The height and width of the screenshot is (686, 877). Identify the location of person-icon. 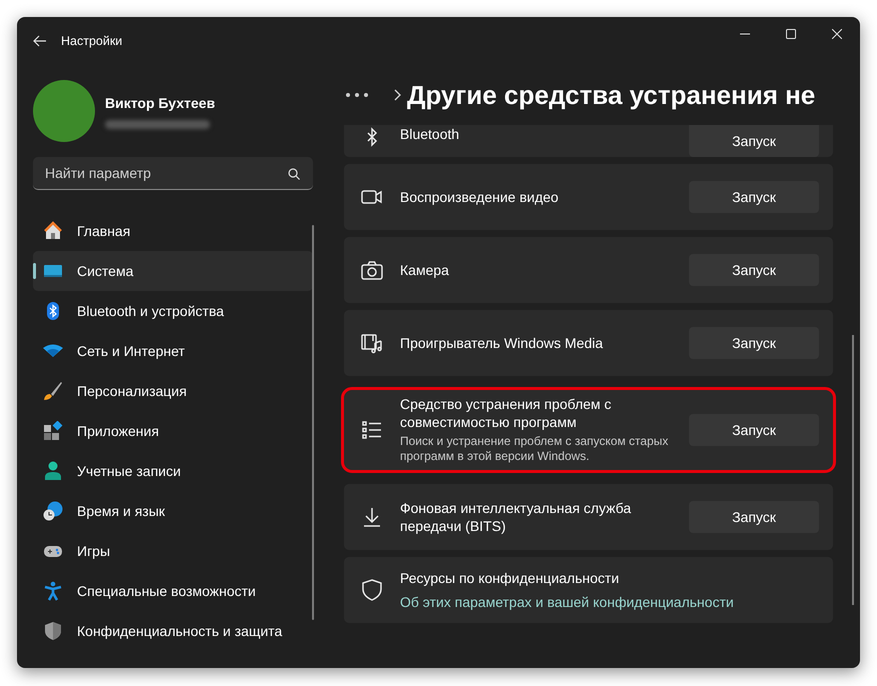
(53, 471).